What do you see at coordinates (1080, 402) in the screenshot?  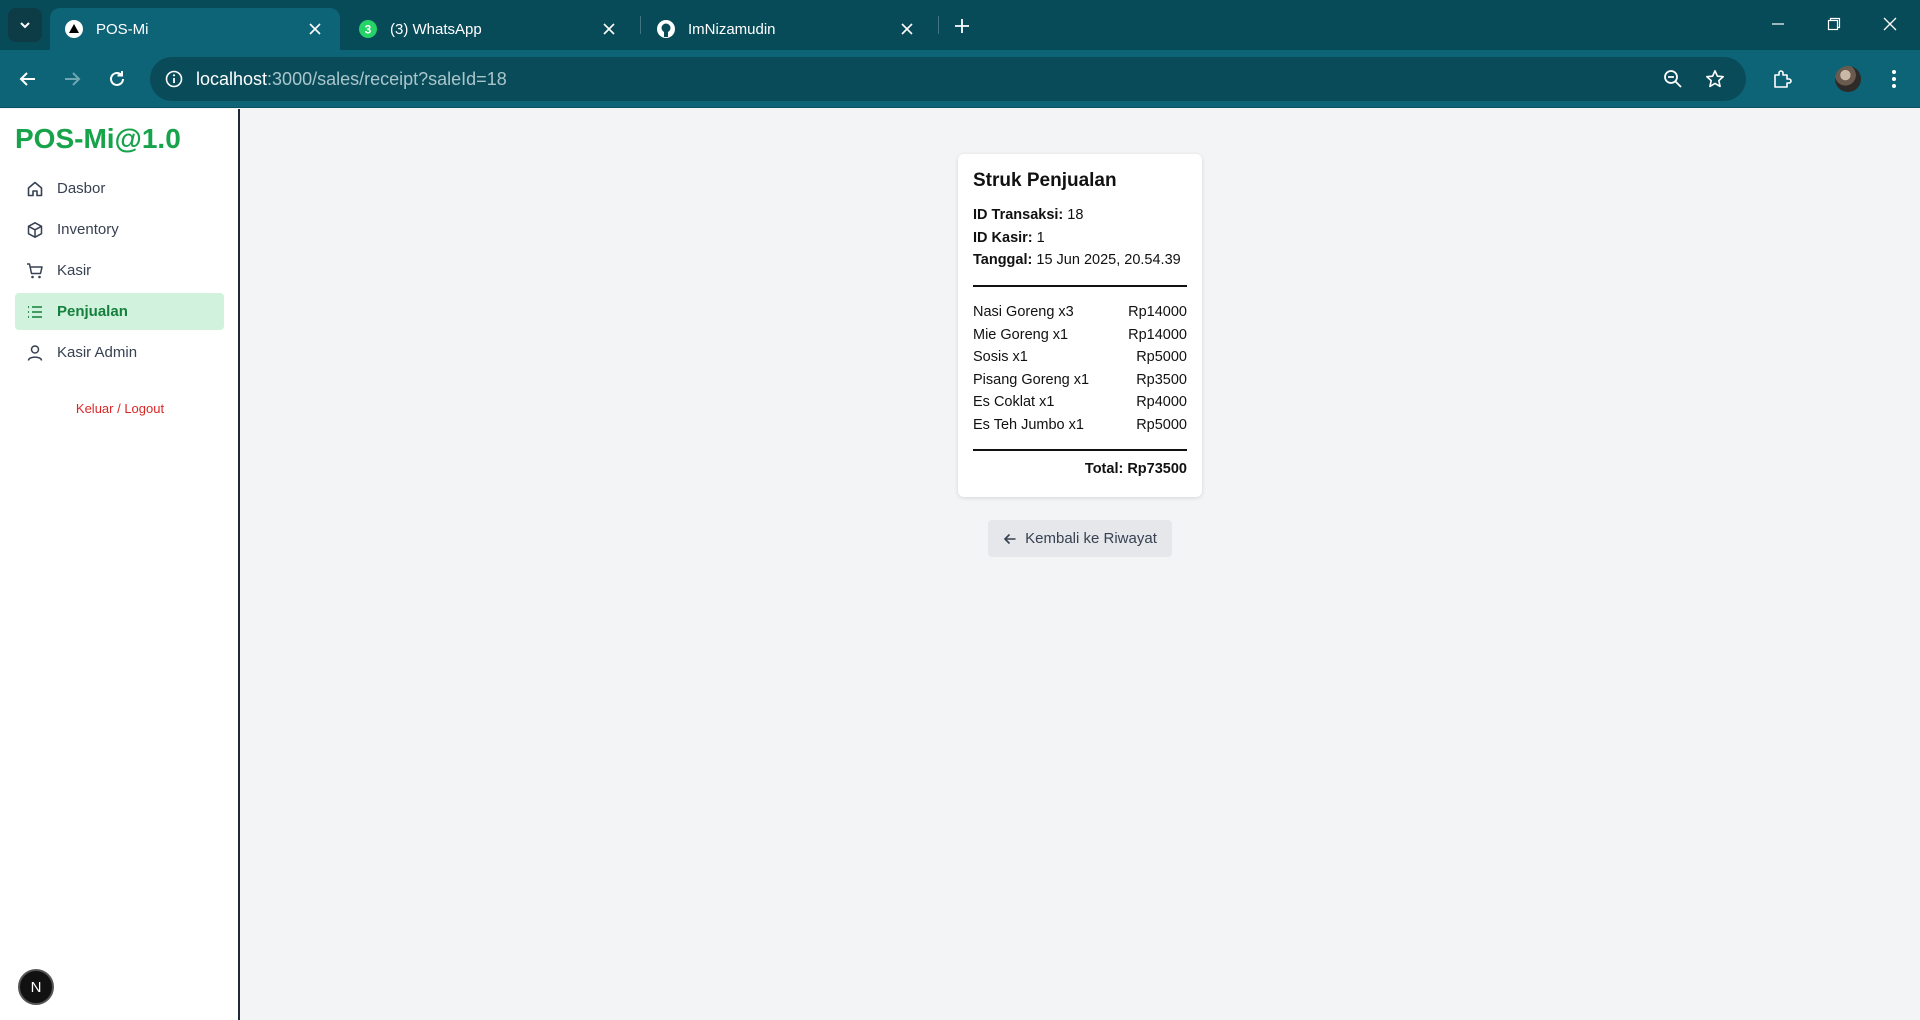 I see `receipt-item-row: Es Coklat x1 Rp4000` at bounding box center [1080, 402].